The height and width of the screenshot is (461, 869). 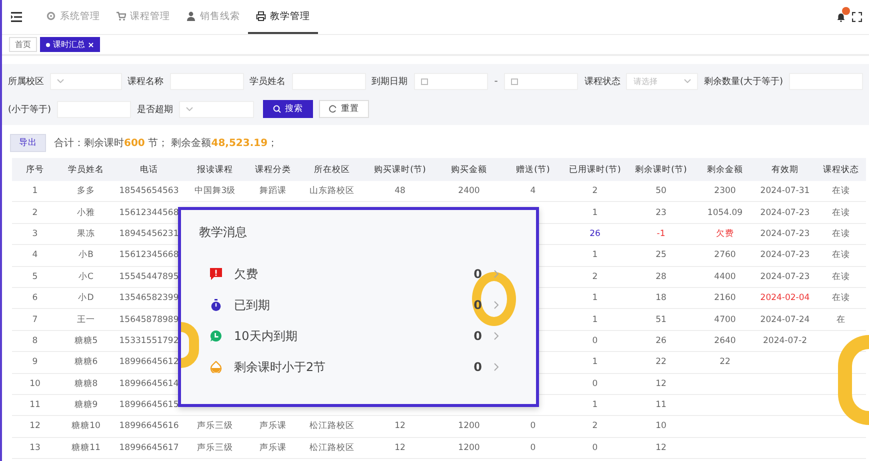 I want to click on table-cell-text: 小C, so click(x=86, y=276).